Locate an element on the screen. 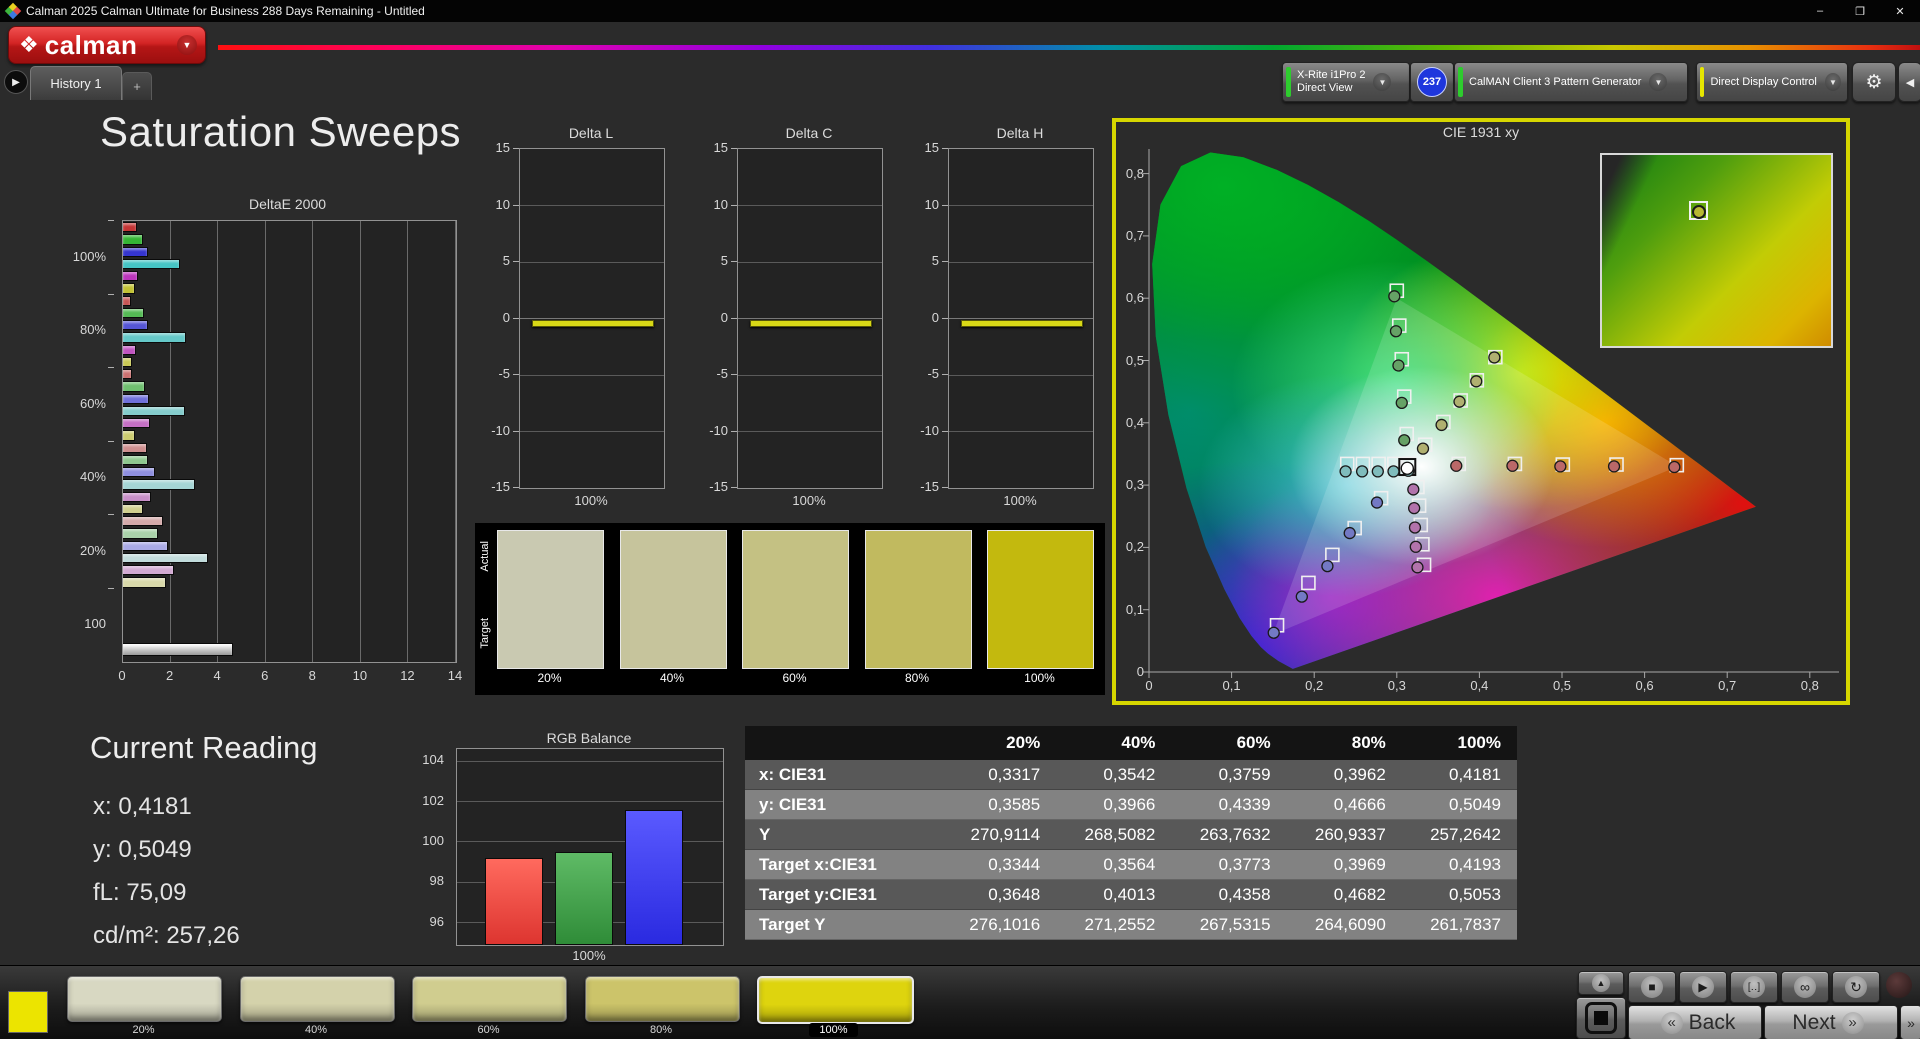 The height and width of the screenshot is (1039, 1920). minimize-button: – is located at coordinates (1820, 11).